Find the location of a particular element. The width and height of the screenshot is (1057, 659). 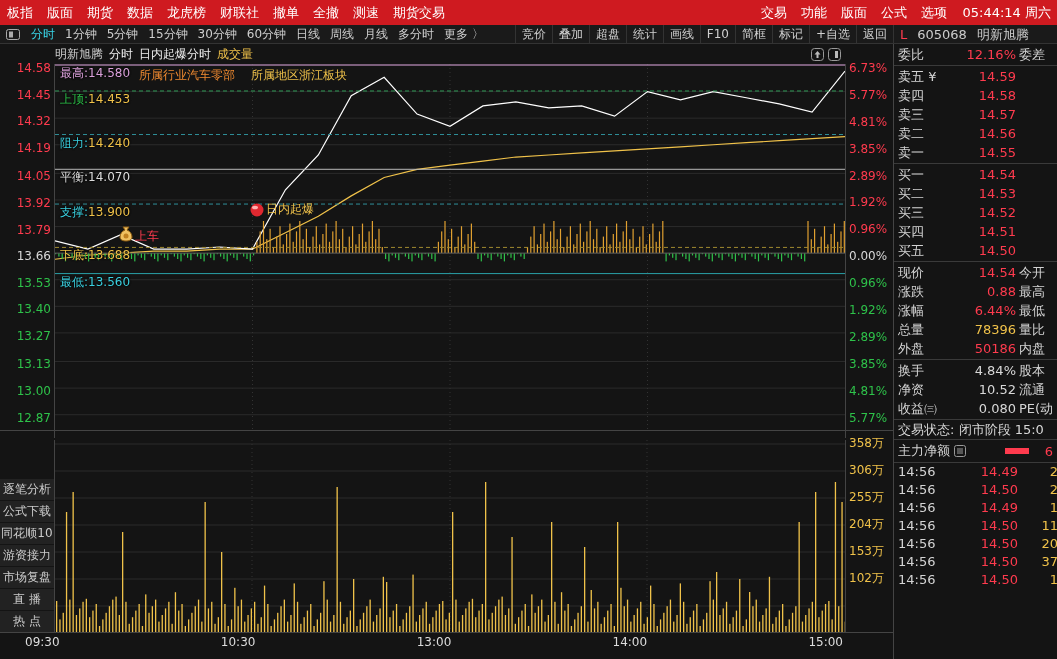

volume-axis-label: 153万 is located at coordinates (866, 552).